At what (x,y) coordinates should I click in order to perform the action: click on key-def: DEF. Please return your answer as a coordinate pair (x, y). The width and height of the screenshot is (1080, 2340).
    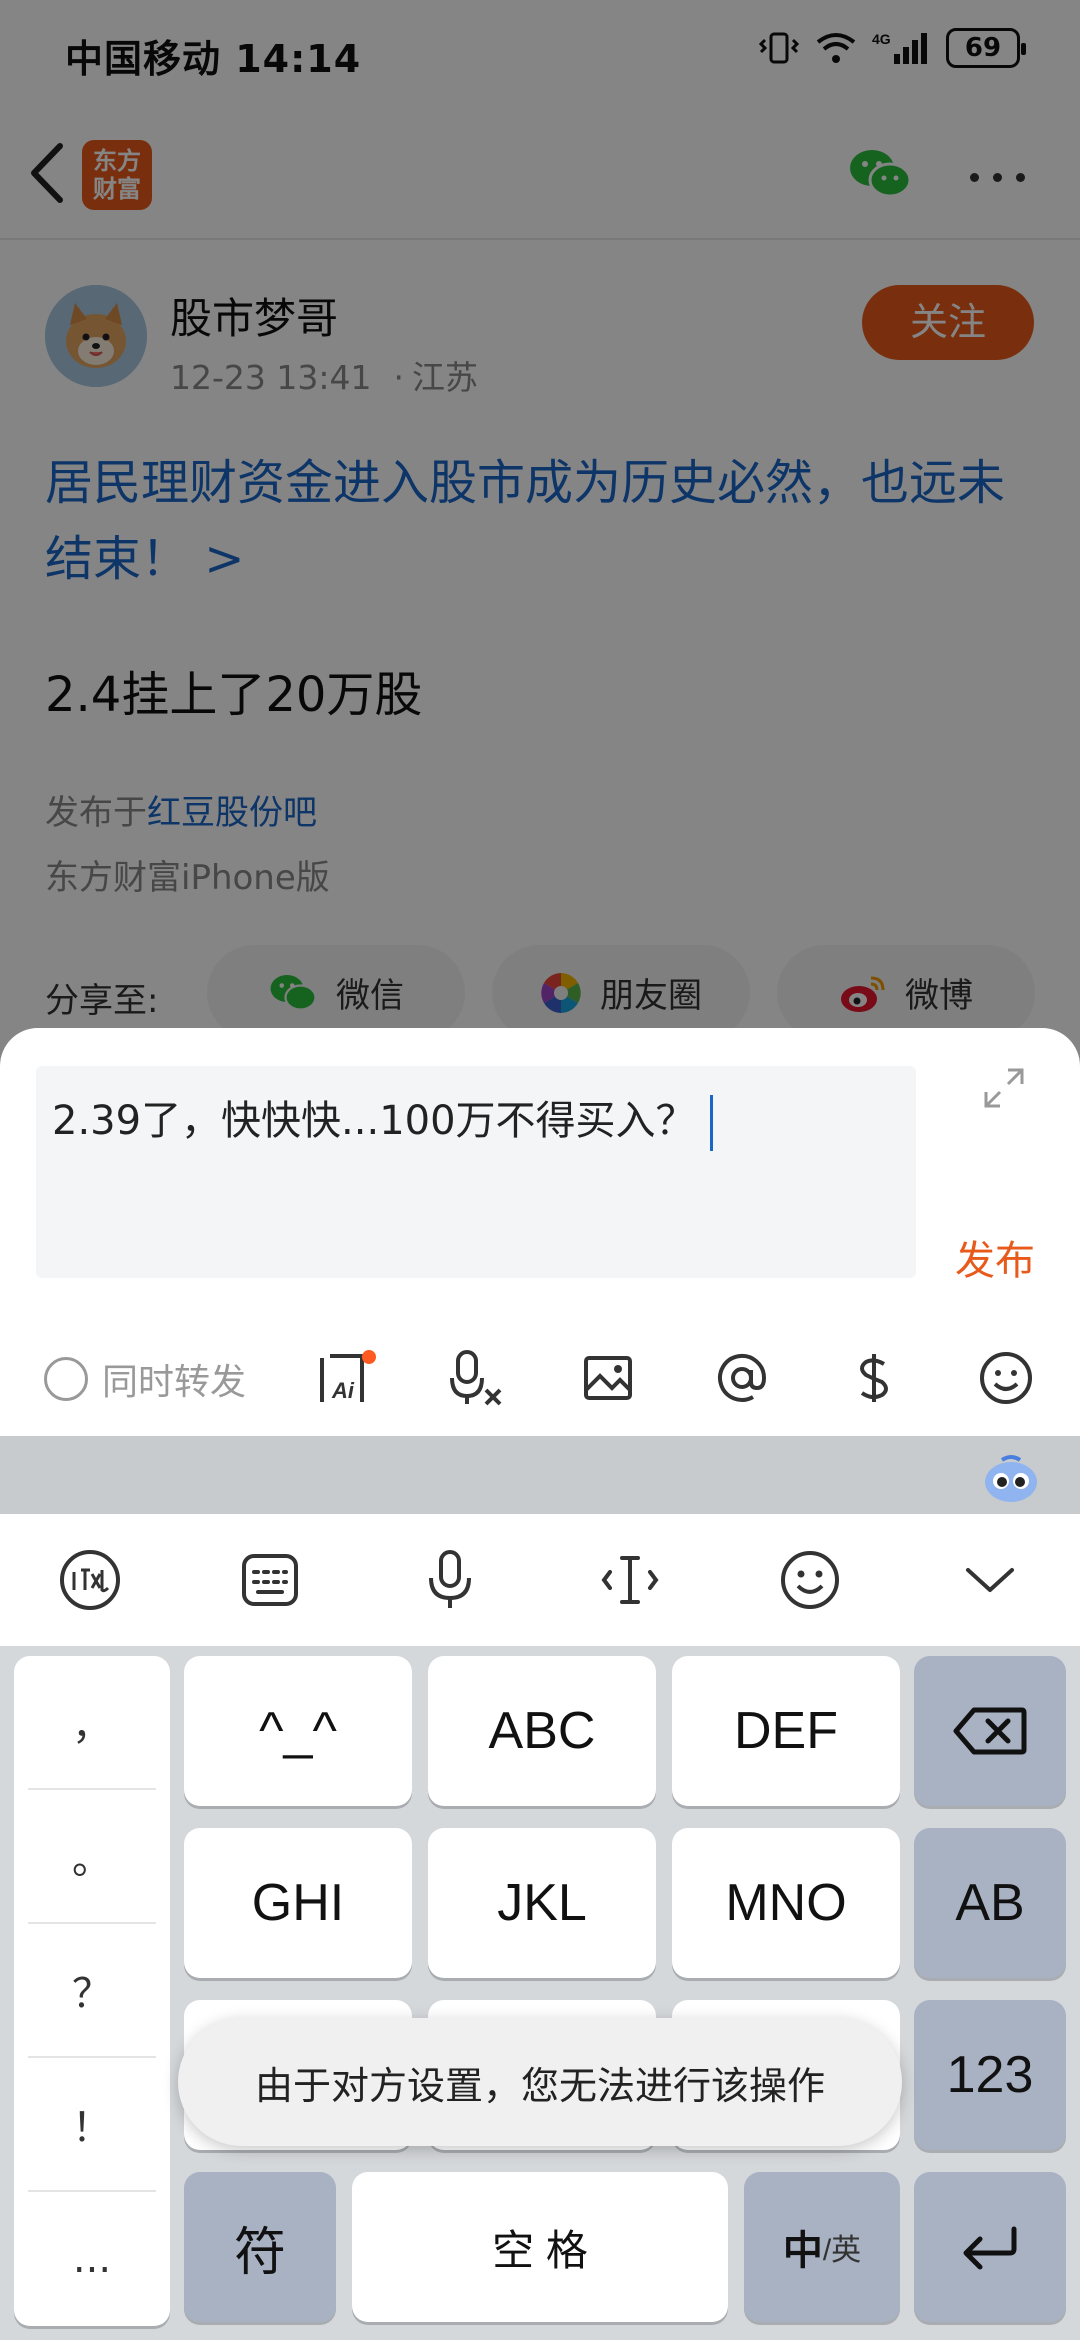
    Looking at the image, I should click on (786, 1731).